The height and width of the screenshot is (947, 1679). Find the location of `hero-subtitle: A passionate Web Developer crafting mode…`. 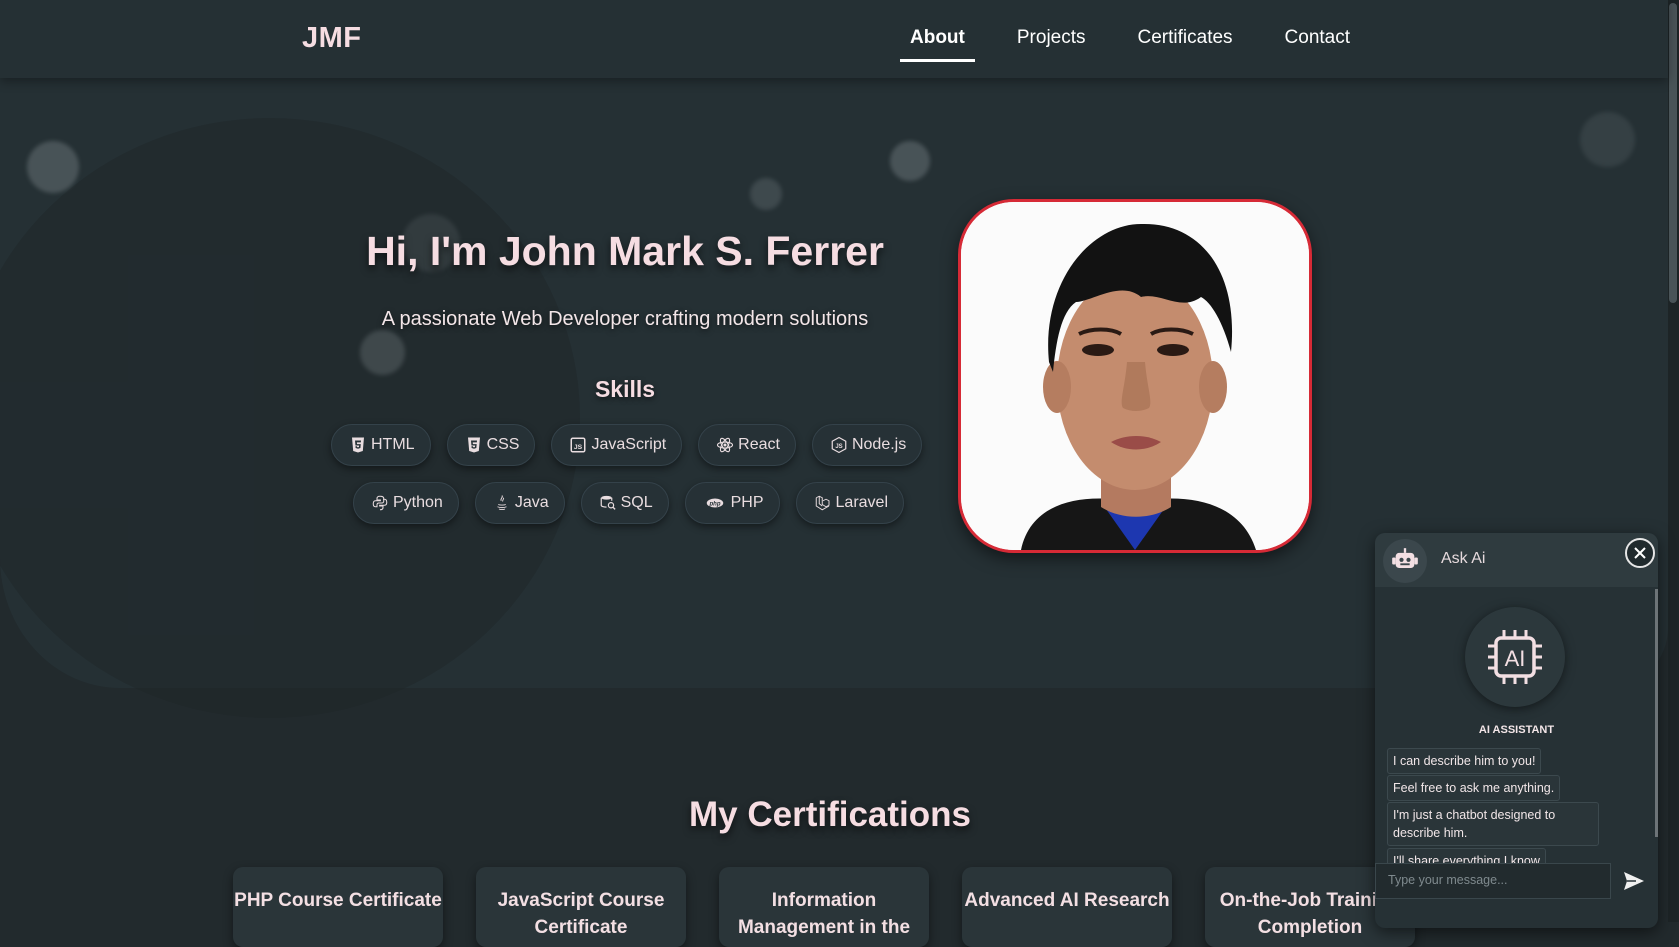

hero-subtitle: A passionate Web Developer crafting mode… is located at coordinates (625, 319).